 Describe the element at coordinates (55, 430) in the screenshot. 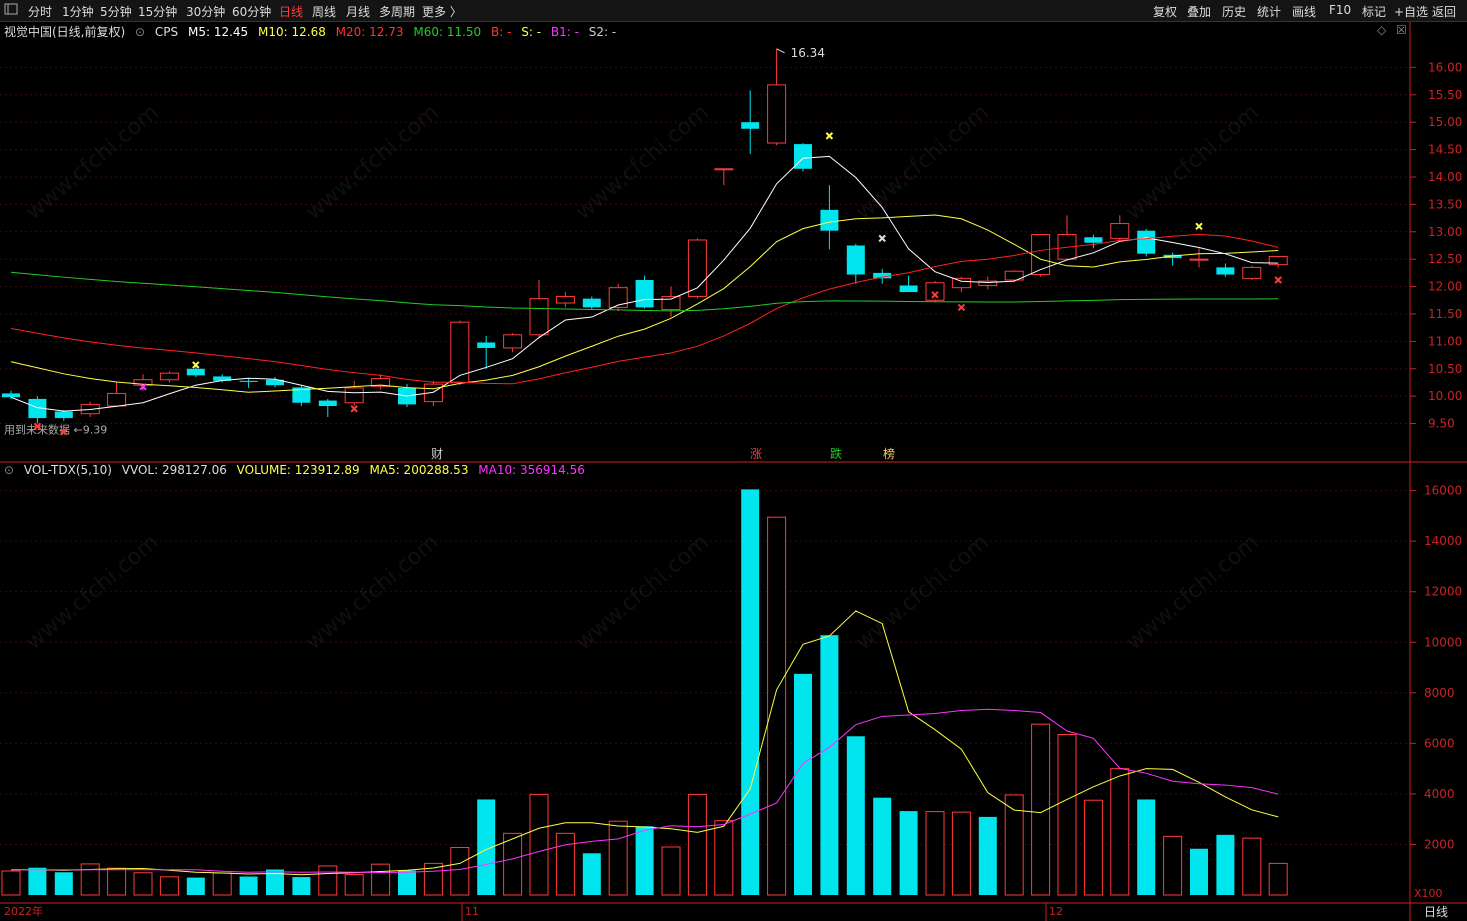

I see `low-price-label: 用到未来数据 ←9.39` at that location.